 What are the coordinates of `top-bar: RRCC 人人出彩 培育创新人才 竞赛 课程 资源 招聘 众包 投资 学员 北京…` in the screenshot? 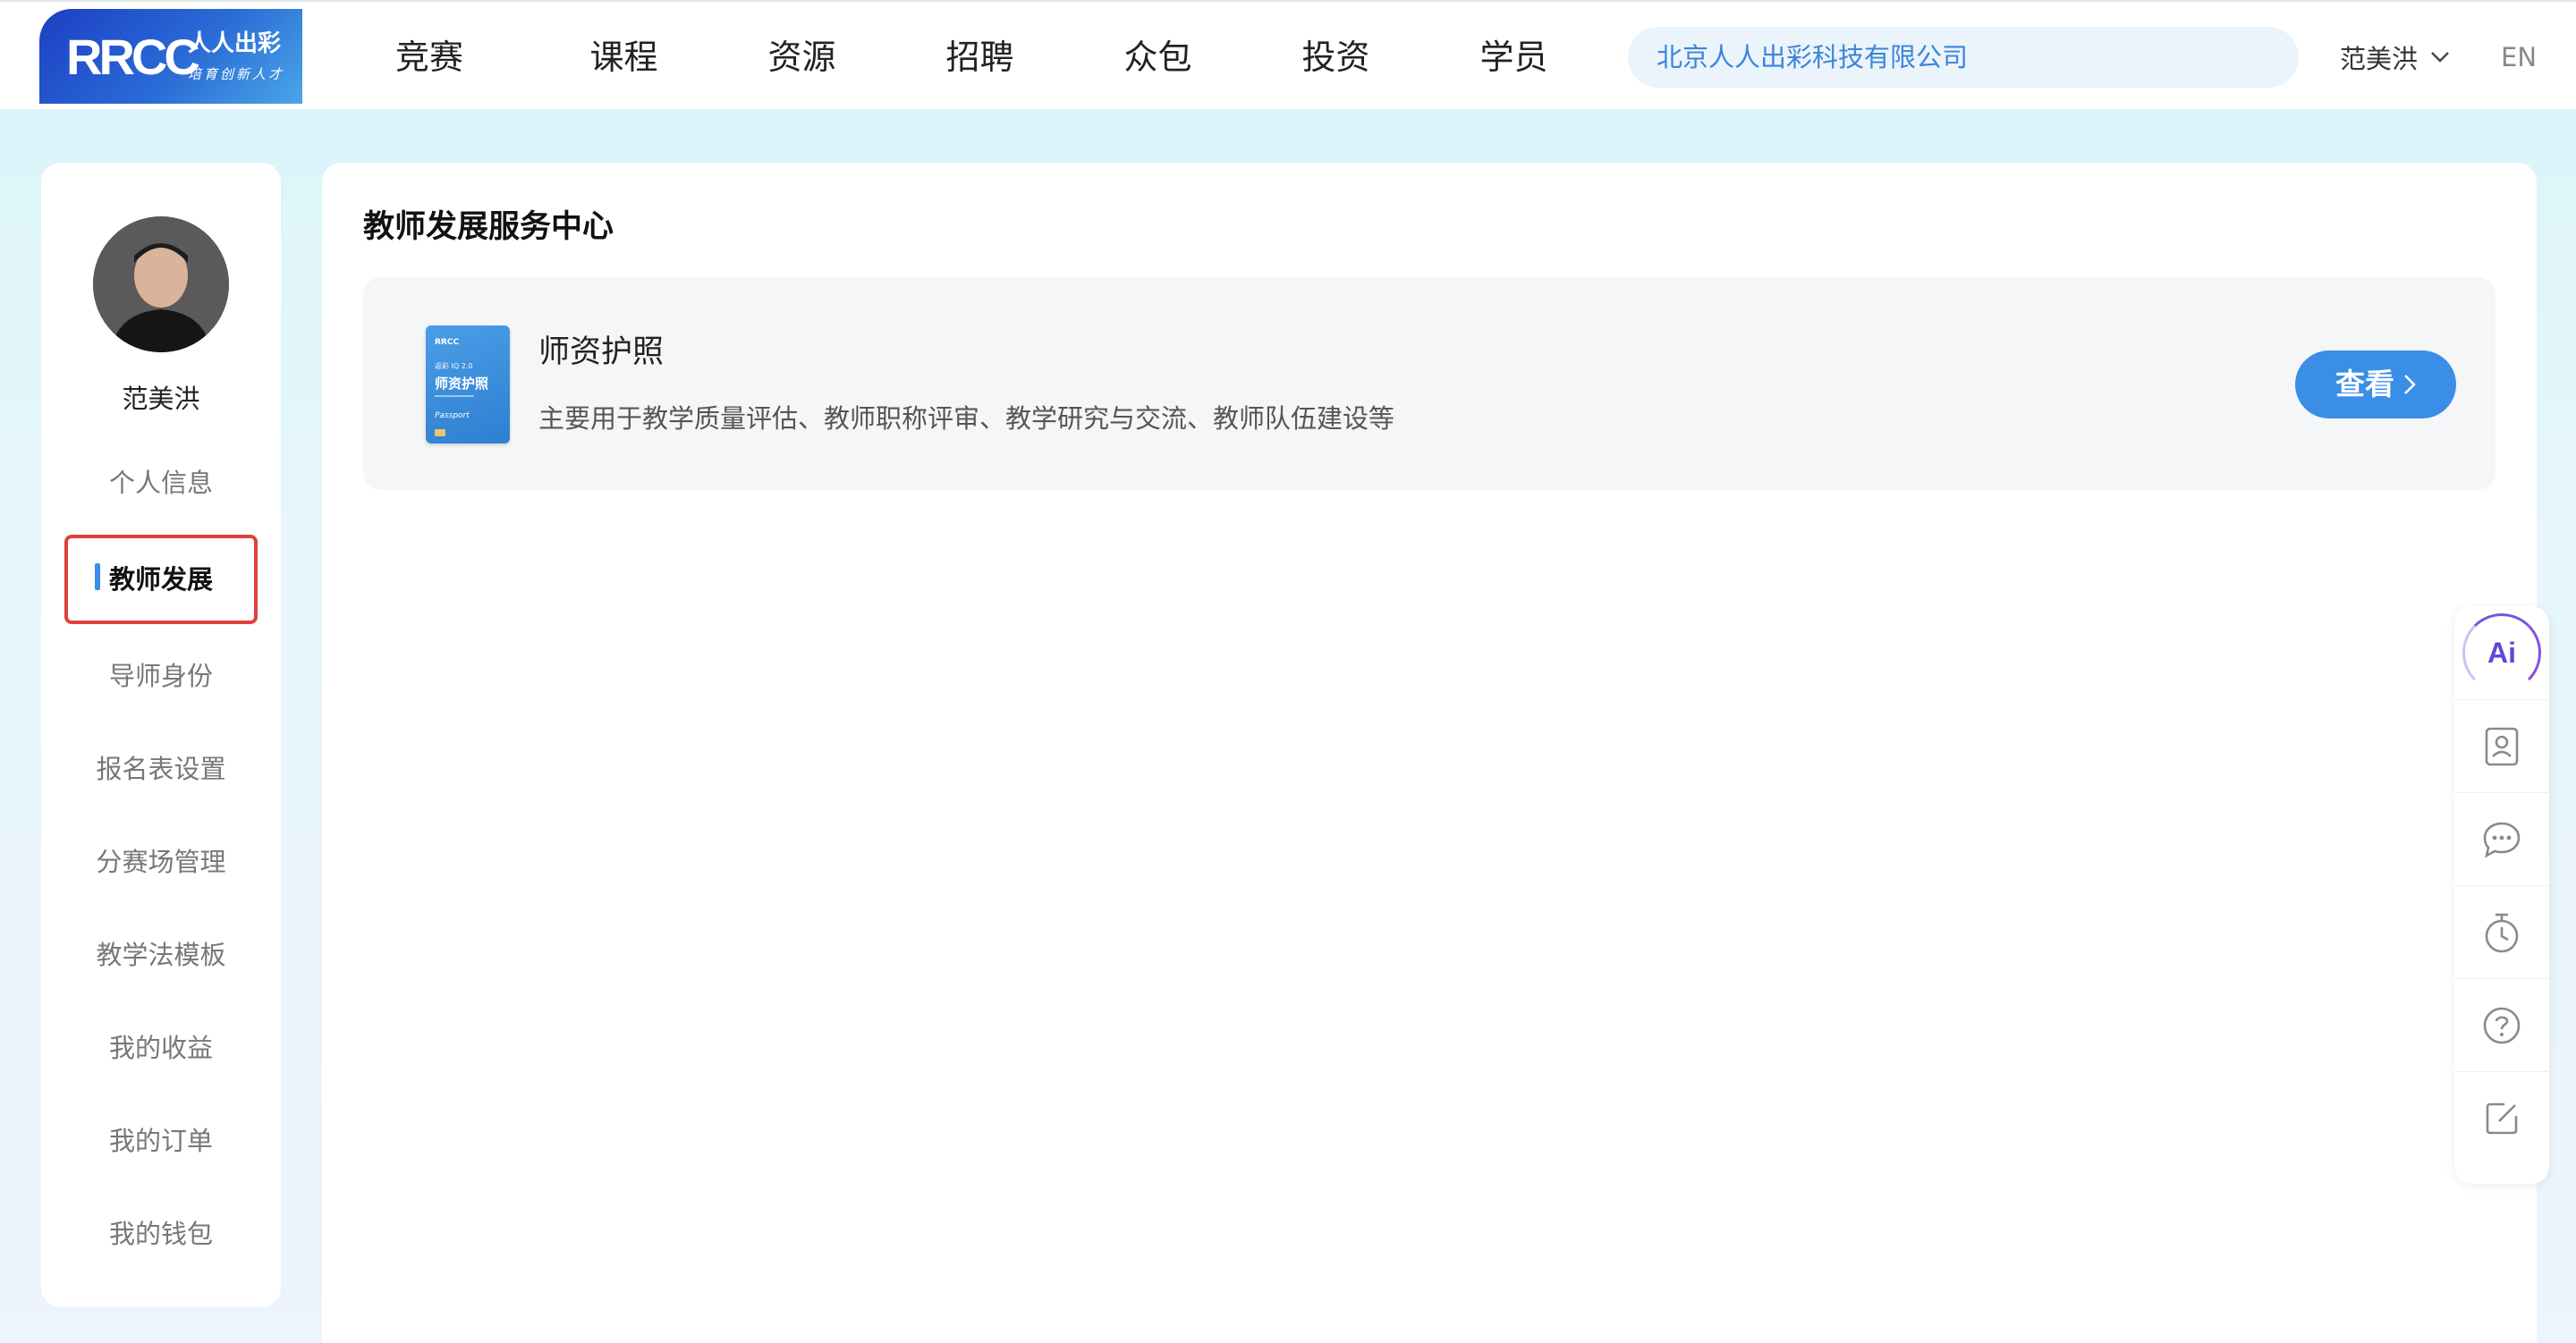 It's located at (1288, 54).